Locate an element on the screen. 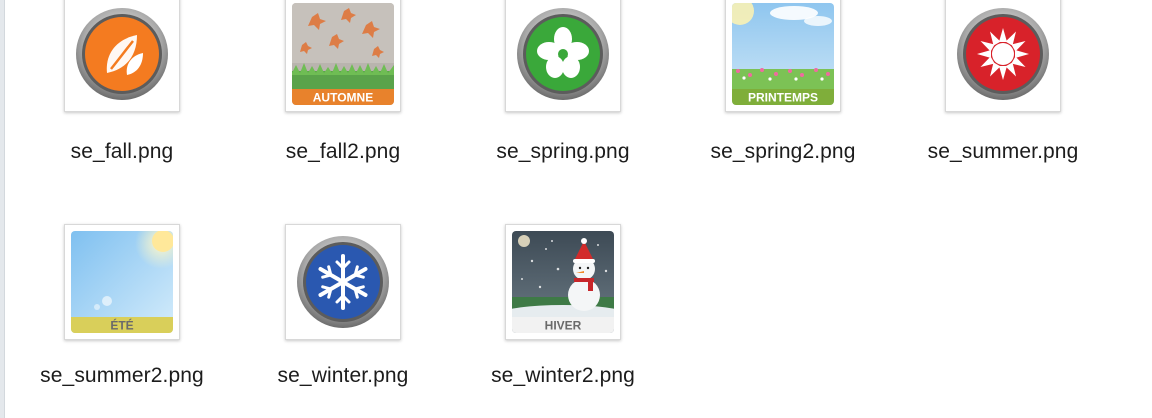 The height and width of the screenshot is (418, 1152). winter-snowflake-icon is located at coordinates (343, 282).